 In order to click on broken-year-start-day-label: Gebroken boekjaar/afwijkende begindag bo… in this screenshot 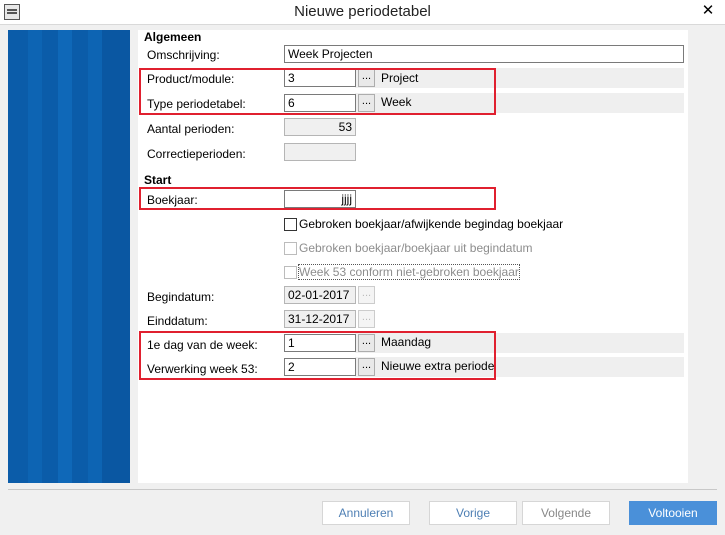, I will do `click(431, 224)`.